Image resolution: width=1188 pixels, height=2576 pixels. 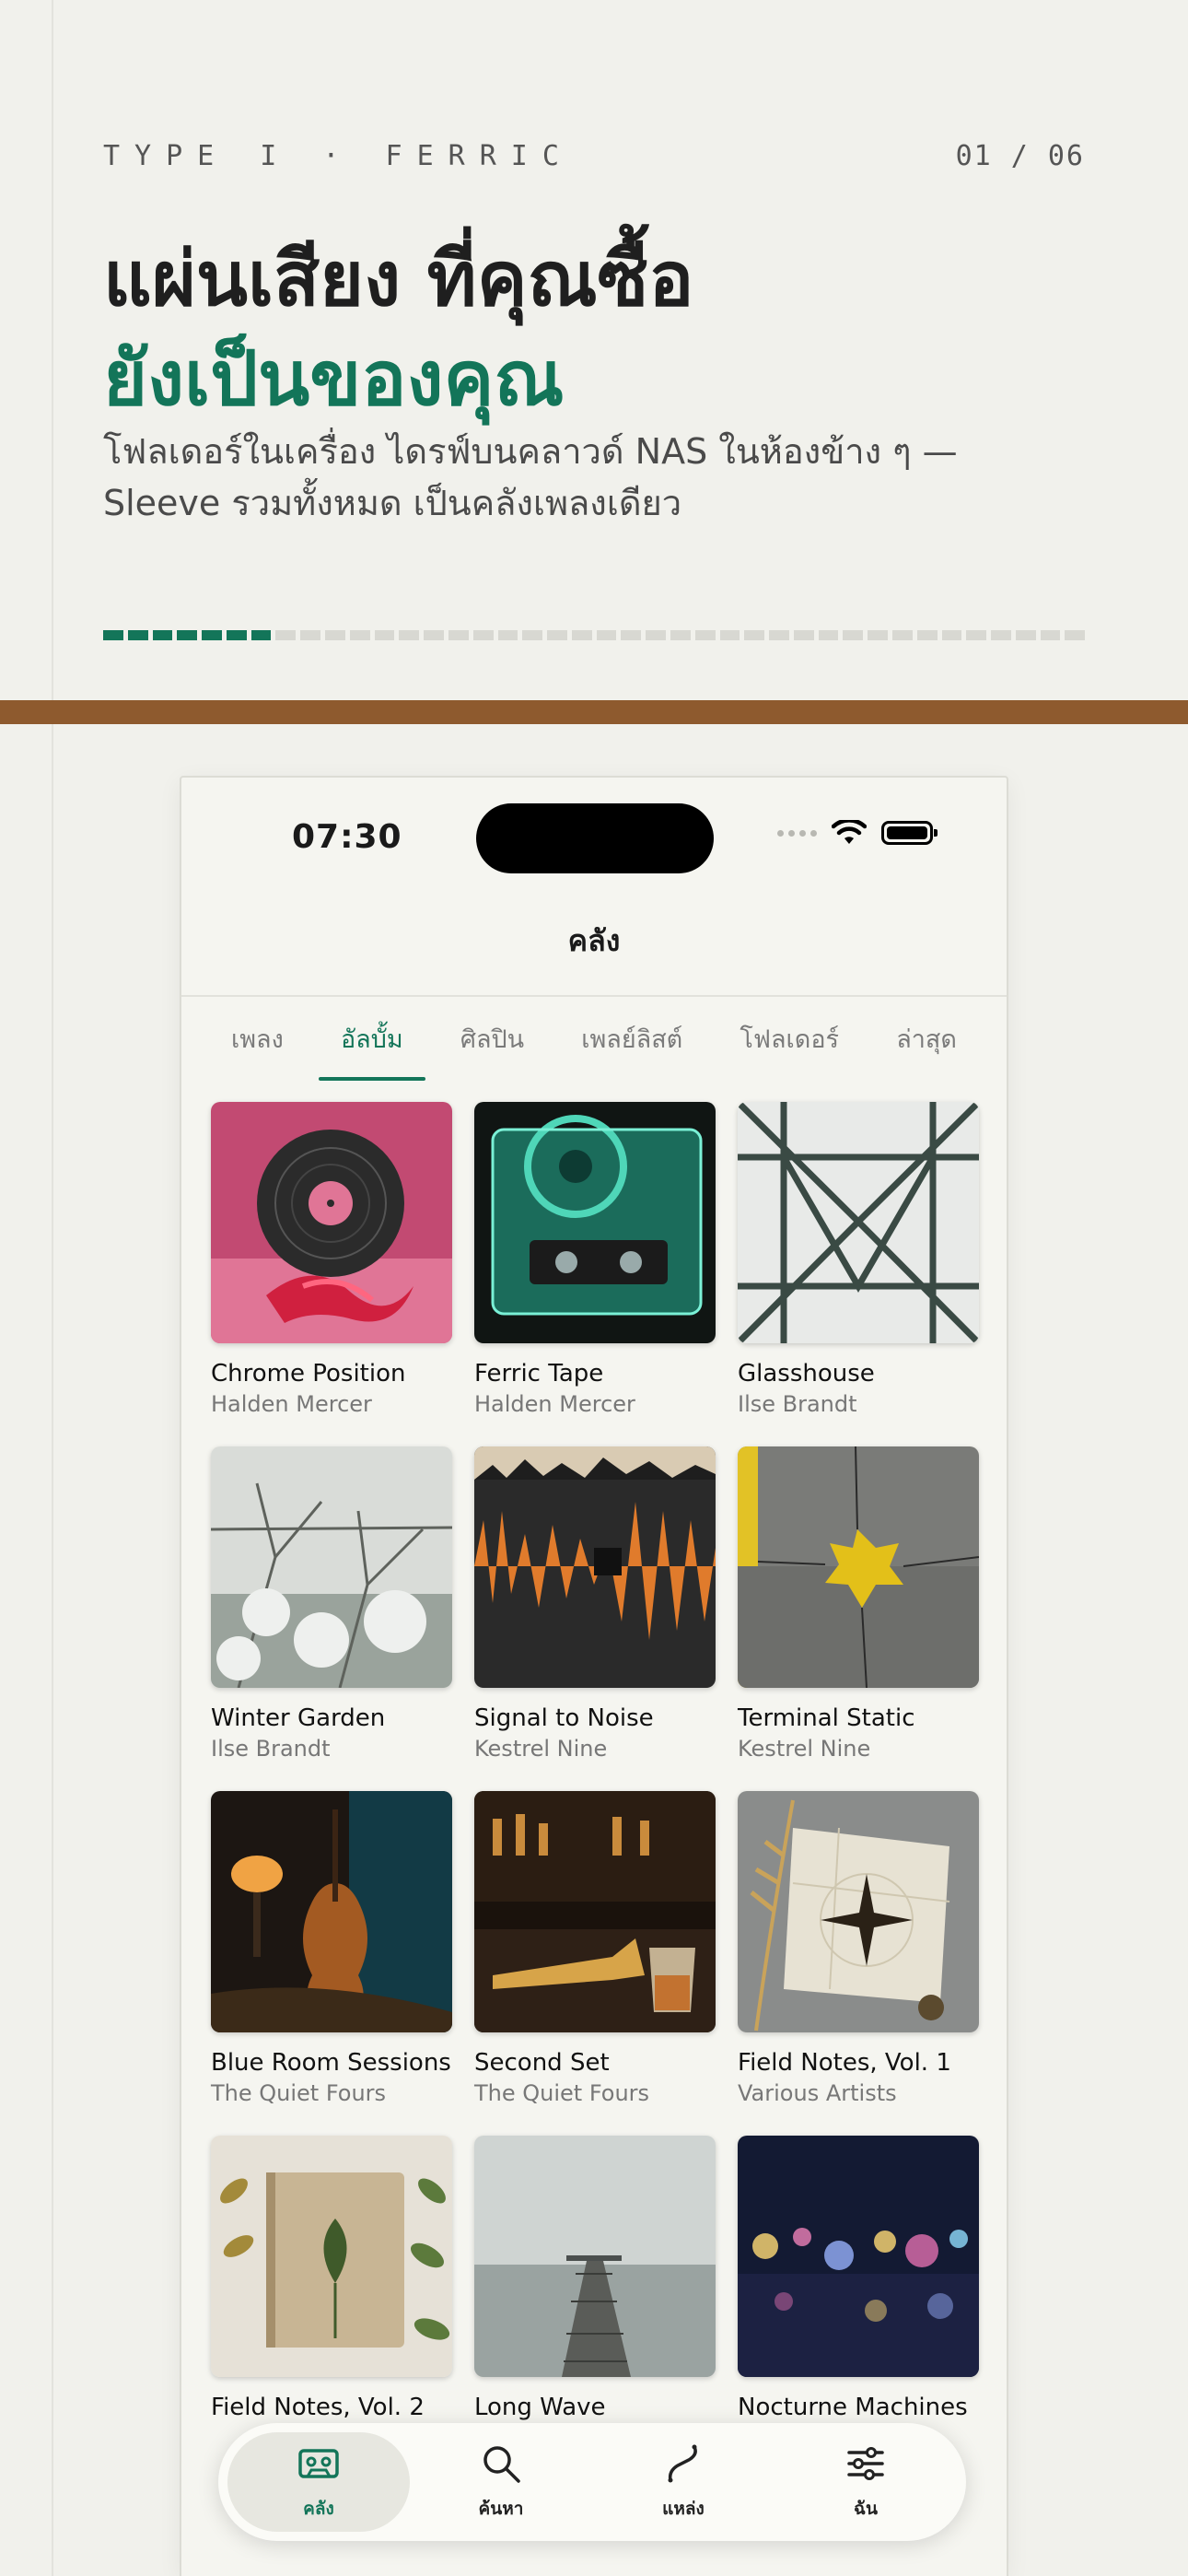 I want to click on cello-blue-room-art, so click(x=331, y=1912).